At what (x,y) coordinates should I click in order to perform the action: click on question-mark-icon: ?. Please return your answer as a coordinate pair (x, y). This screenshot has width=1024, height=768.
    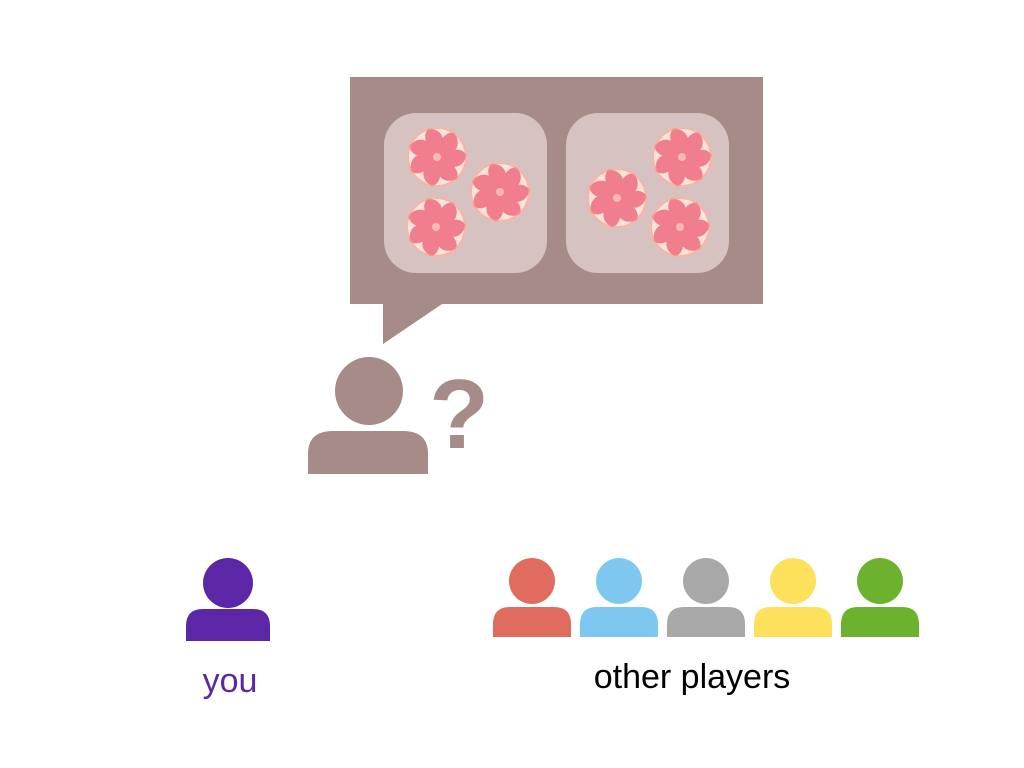
    Looking at the image, I should click on (459, 414).